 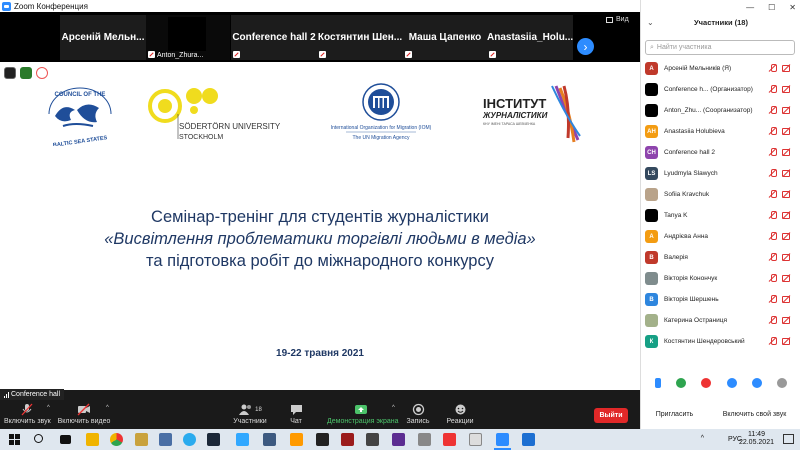 I want to click on participant-row: В Валерія, so click(x=720, y=257).